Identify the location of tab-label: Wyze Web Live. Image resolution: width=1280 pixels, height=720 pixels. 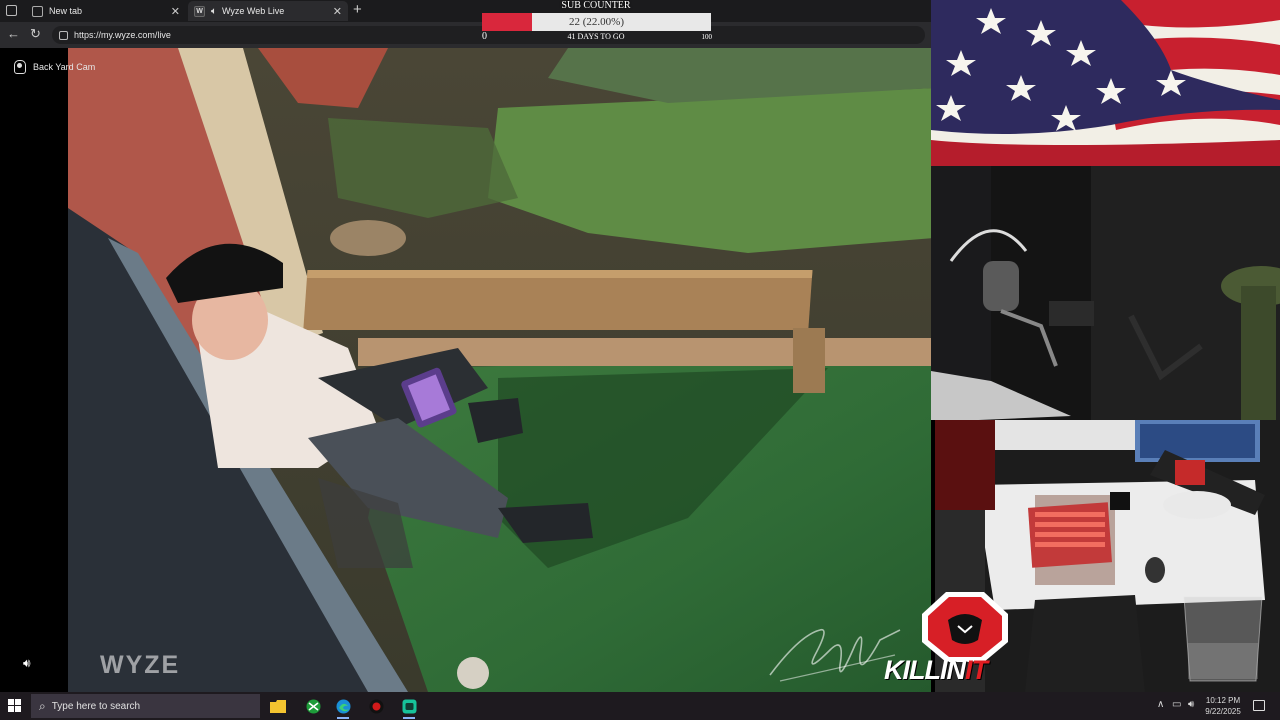
(253, 11).